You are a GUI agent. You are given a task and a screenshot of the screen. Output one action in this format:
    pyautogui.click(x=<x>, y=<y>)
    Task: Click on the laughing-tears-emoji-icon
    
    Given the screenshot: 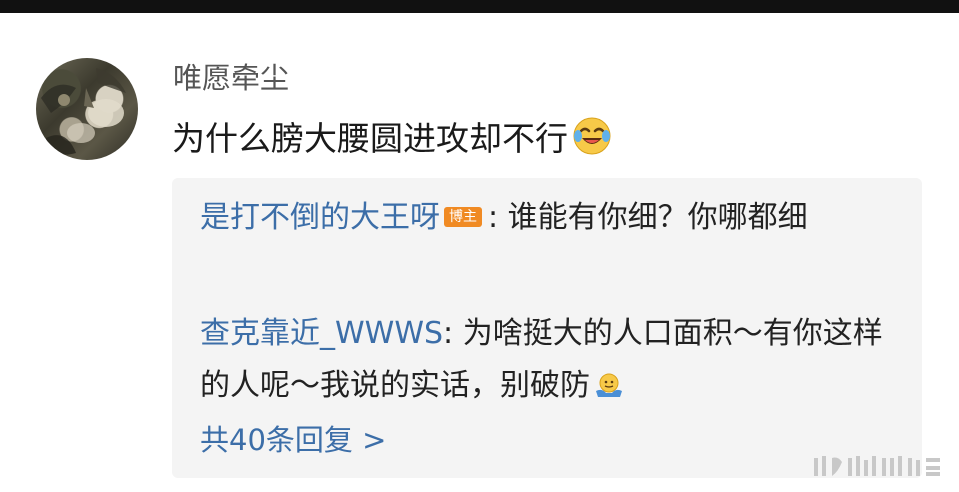 What is the action you would take?
    pyautogui.click(x=592, y=141)
    